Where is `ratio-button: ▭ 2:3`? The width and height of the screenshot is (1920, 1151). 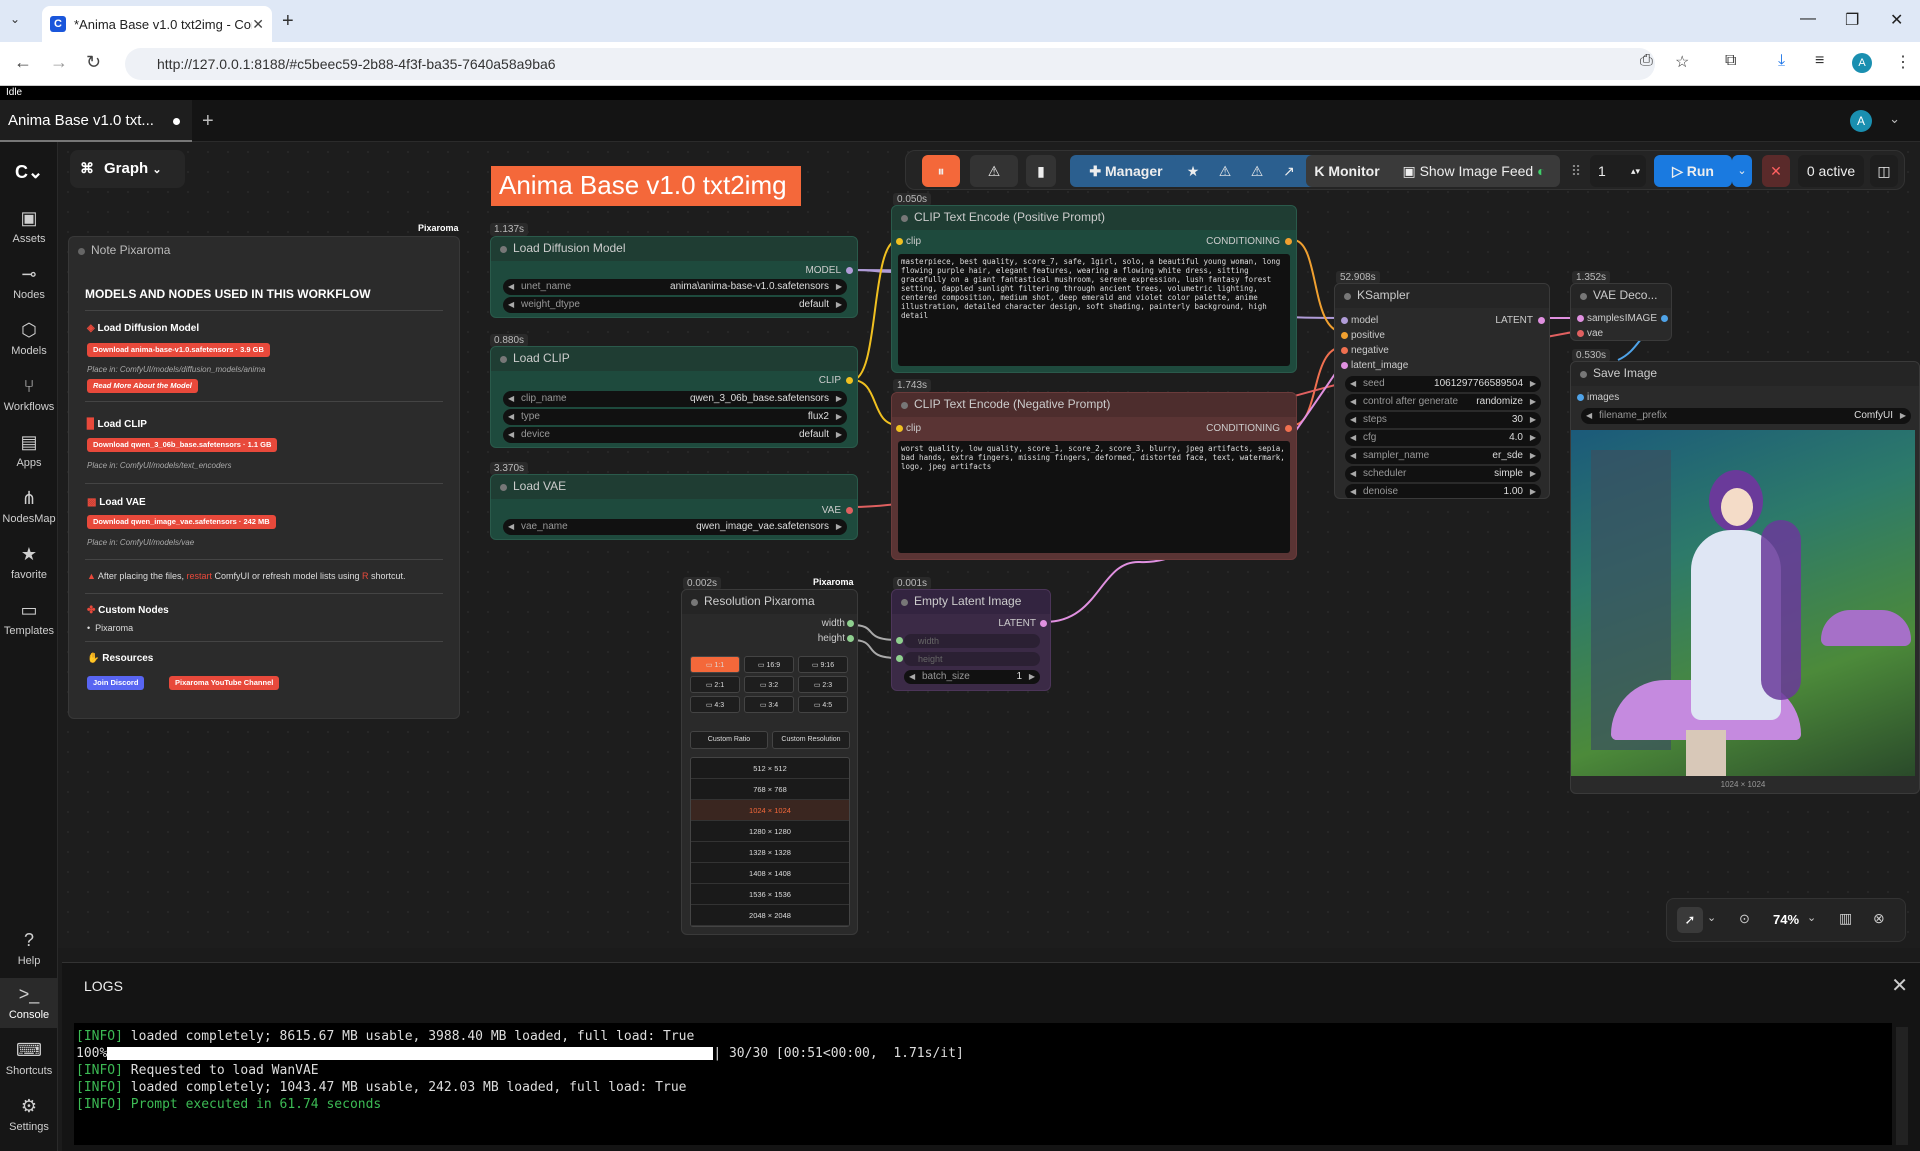
ratio-button: ▭ 2:3 is located at coordinates (823, 684).